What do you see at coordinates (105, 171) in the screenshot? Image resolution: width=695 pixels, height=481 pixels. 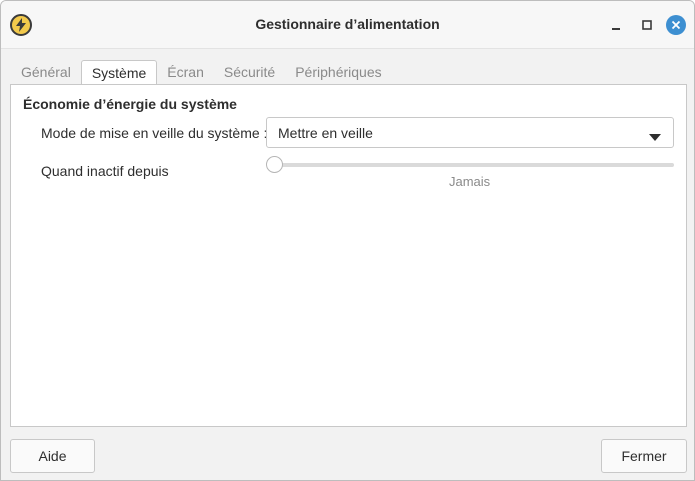 I see `inactive-label: Quand inactif depuis` at bounding box center [105, 171].